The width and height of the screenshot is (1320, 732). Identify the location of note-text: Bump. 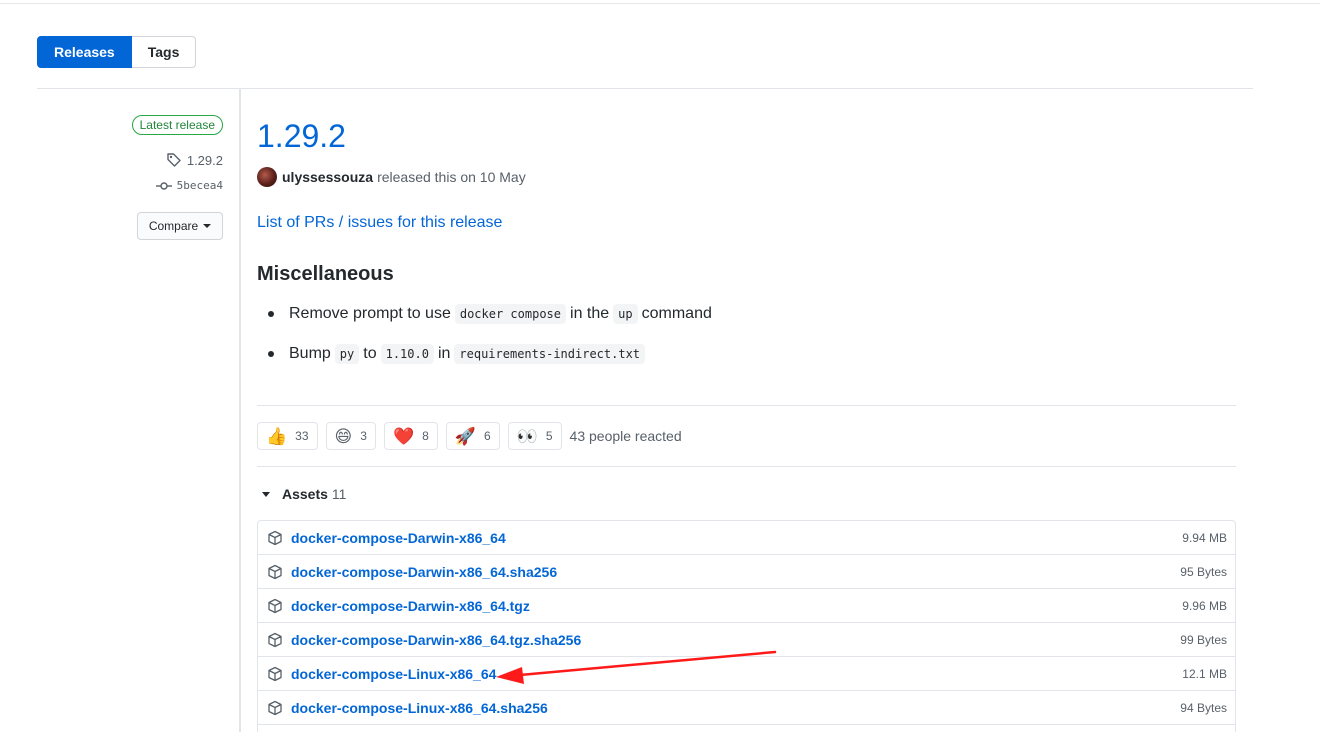
(310, 353).